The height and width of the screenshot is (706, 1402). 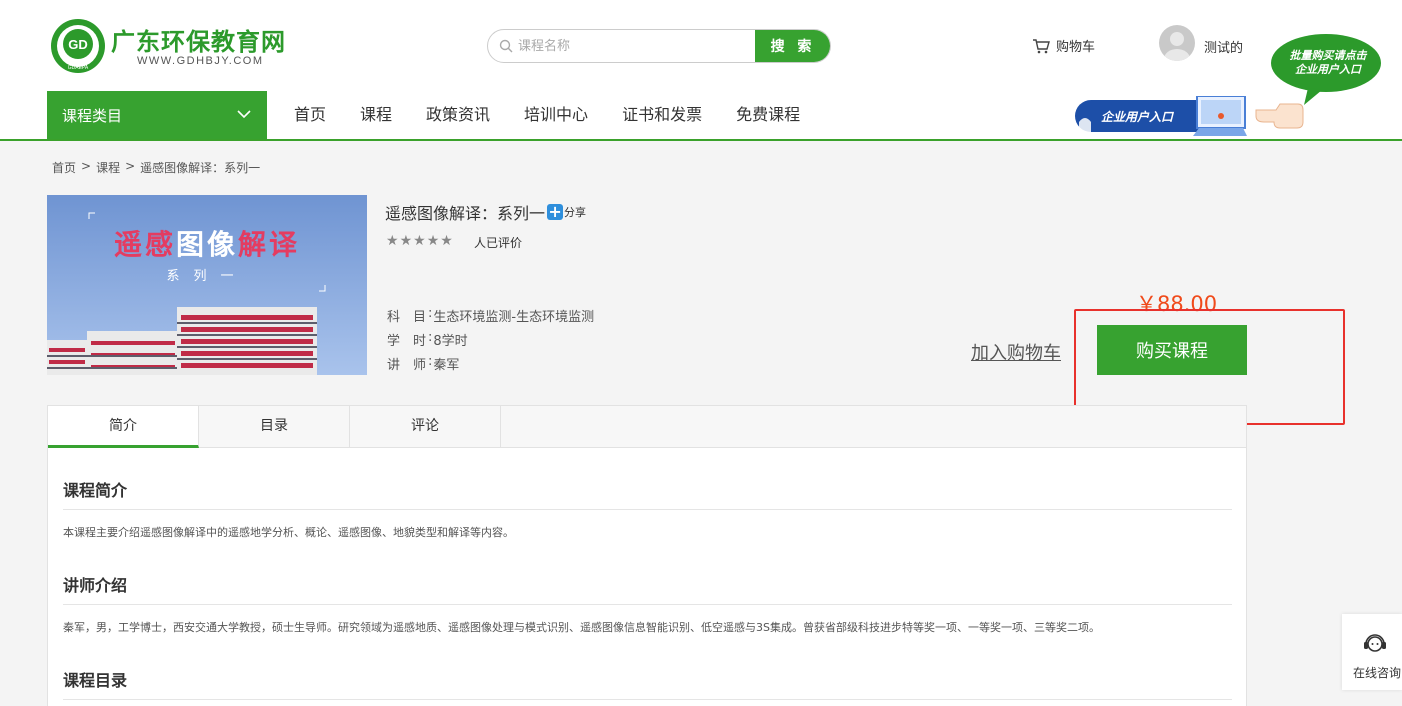 I want to click on search-button: 搜 索, so click(x=792, y=46).